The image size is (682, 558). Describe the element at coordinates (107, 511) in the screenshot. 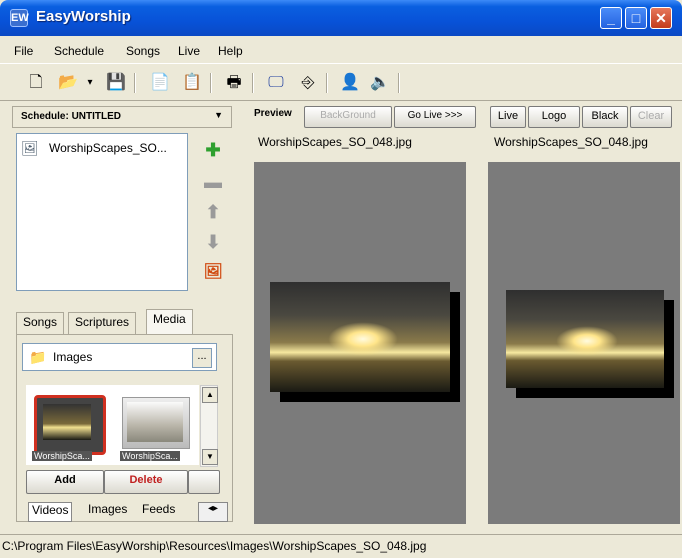

I see `tab-images: Images` at that location.